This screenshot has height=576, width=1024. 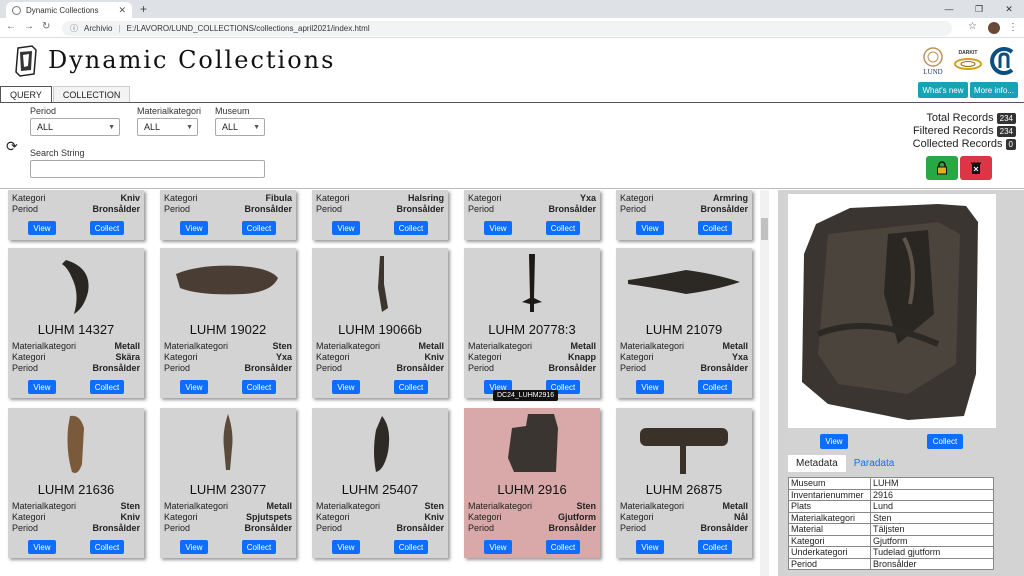 I want to click on close-window-icon: ✕, so click(x=1009, y=9).